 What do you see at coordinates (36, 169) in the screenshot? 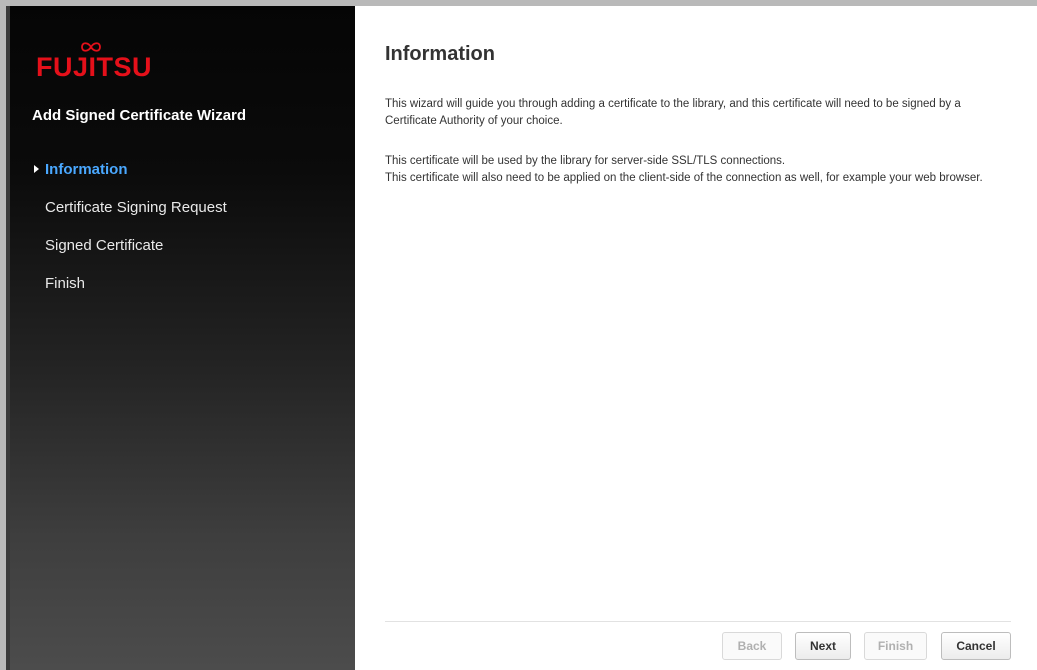
I see `current-step-arrow-icon` at bounding box center [36, 169].